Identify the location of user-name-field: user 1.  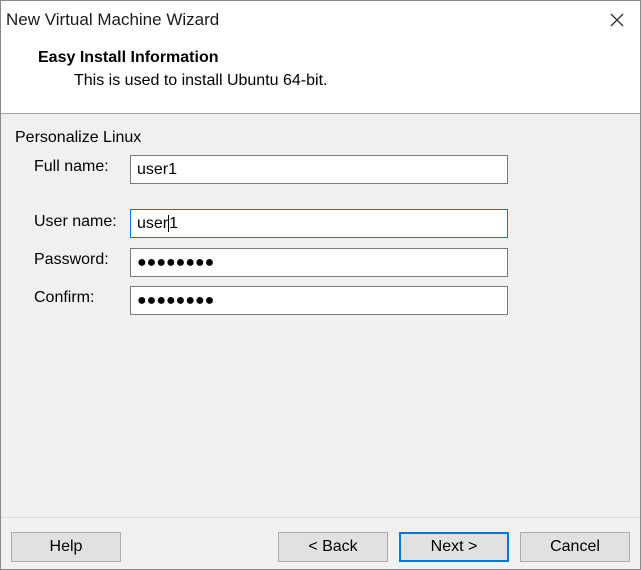
(319, 223).